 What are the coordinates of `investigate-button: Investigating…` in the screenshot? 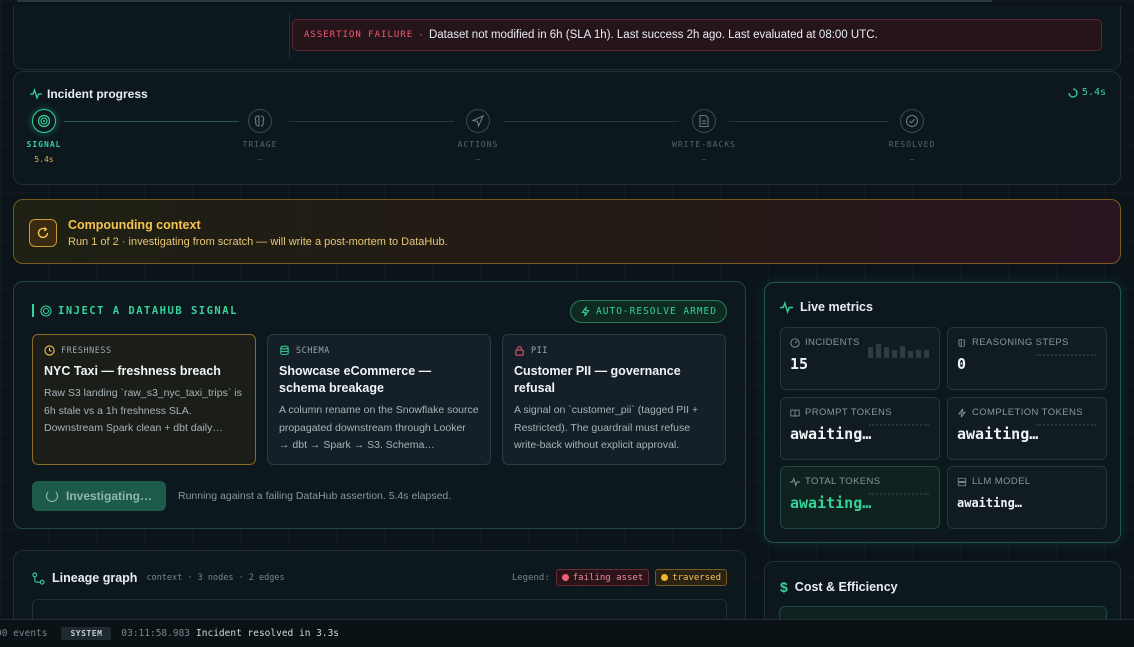 It's located at (99, 496).